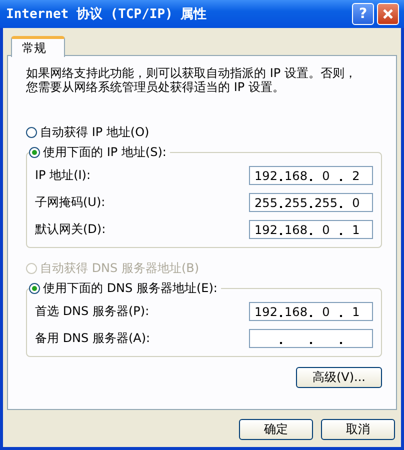 The image size is (404, 450). I want to click on description-text: 如果网络支持此功能，则可以获取自动指派的 IP 设置。否则，您需要从网络系统管理员处获得适当的 IP 设置。, so click(192, 80).